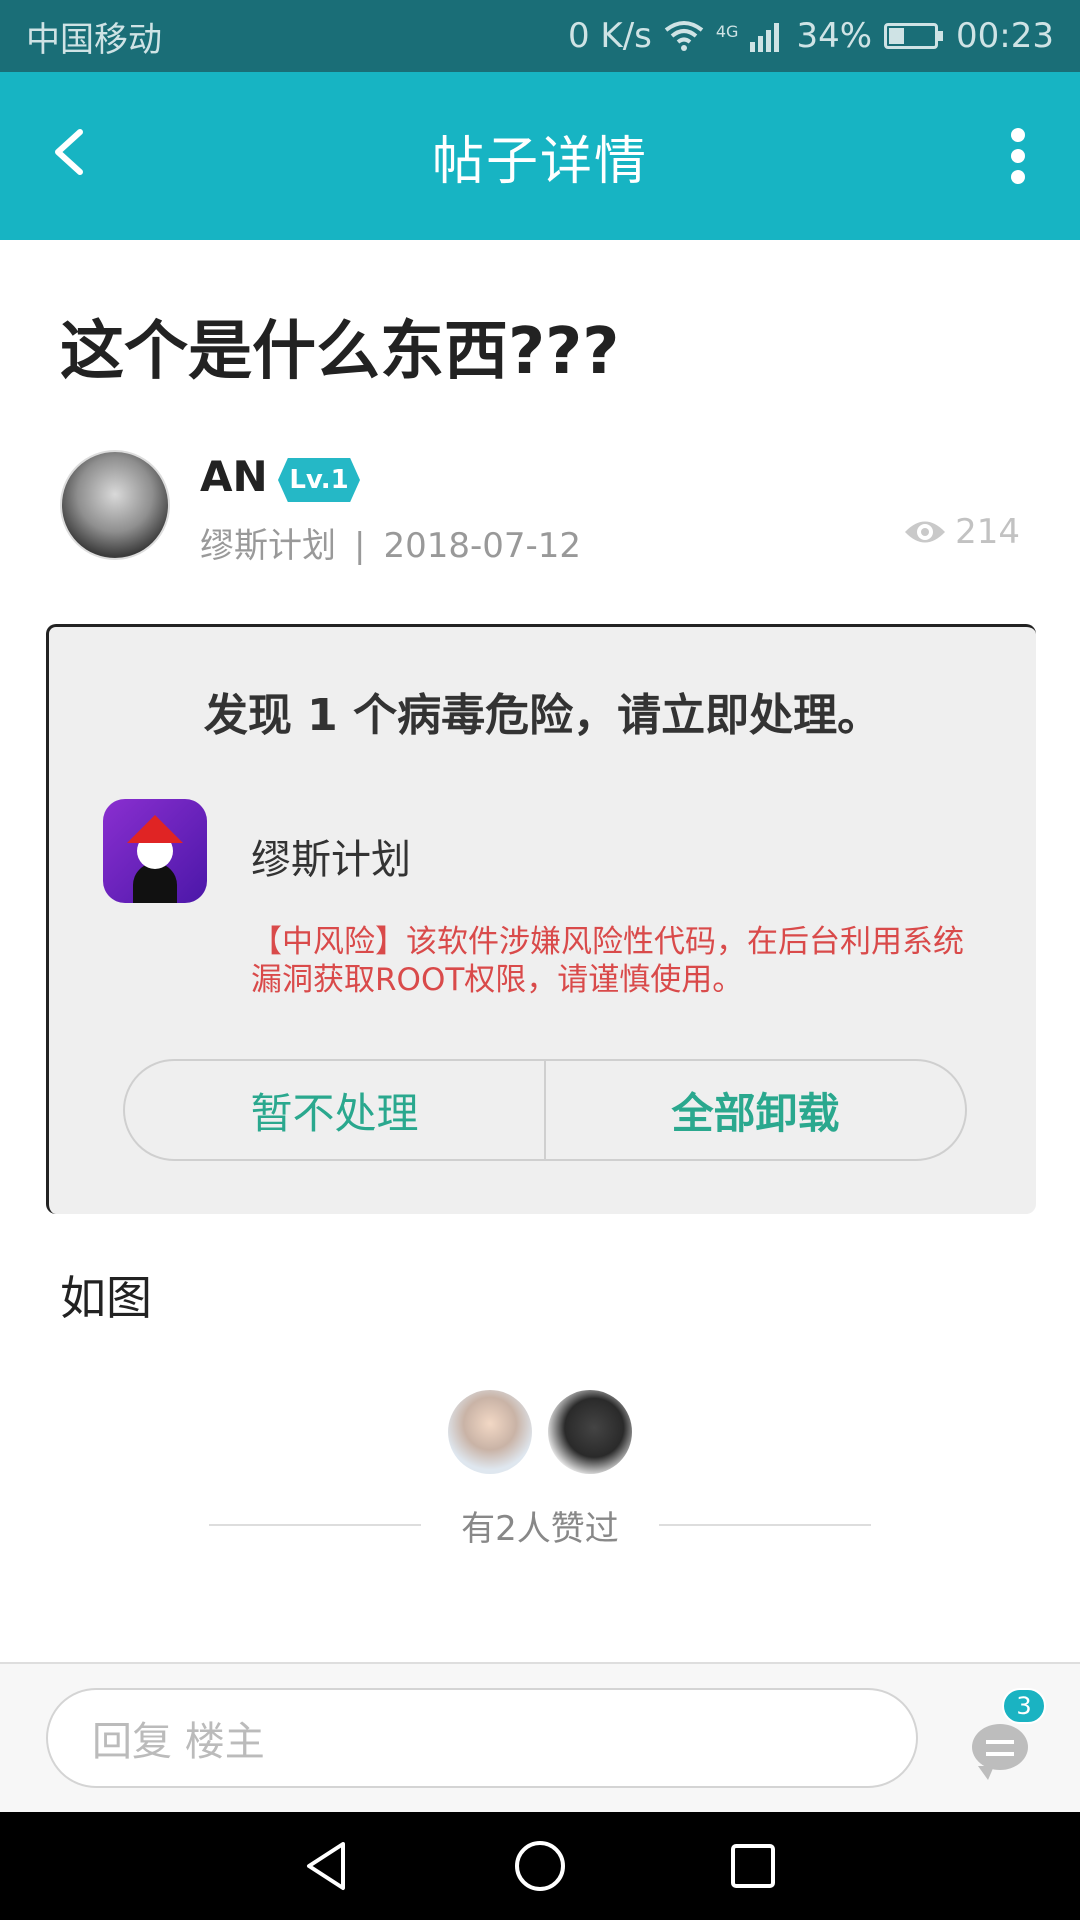  I want to click on level-badge: Lv.1, so click(319, 480).